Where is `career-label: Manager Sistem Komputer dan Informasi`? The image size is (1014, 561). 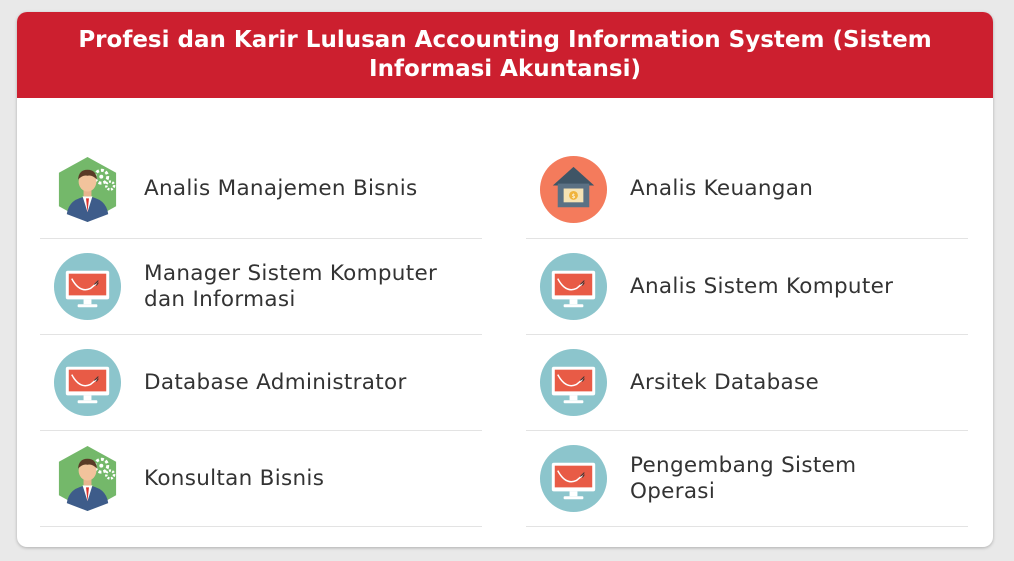 career-label: Manager Sistem Komputer dan Informasi is located at coordinates (291, 286).